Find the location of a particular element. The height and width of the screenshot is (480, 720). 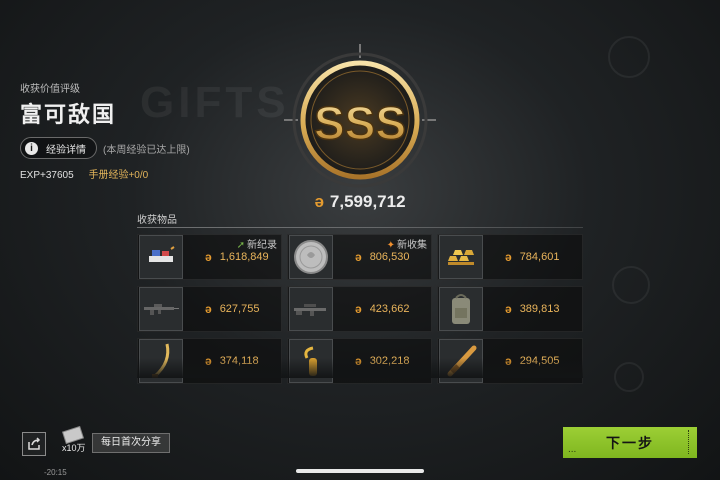

next-step-stripe is located at coordinates (691, 442).